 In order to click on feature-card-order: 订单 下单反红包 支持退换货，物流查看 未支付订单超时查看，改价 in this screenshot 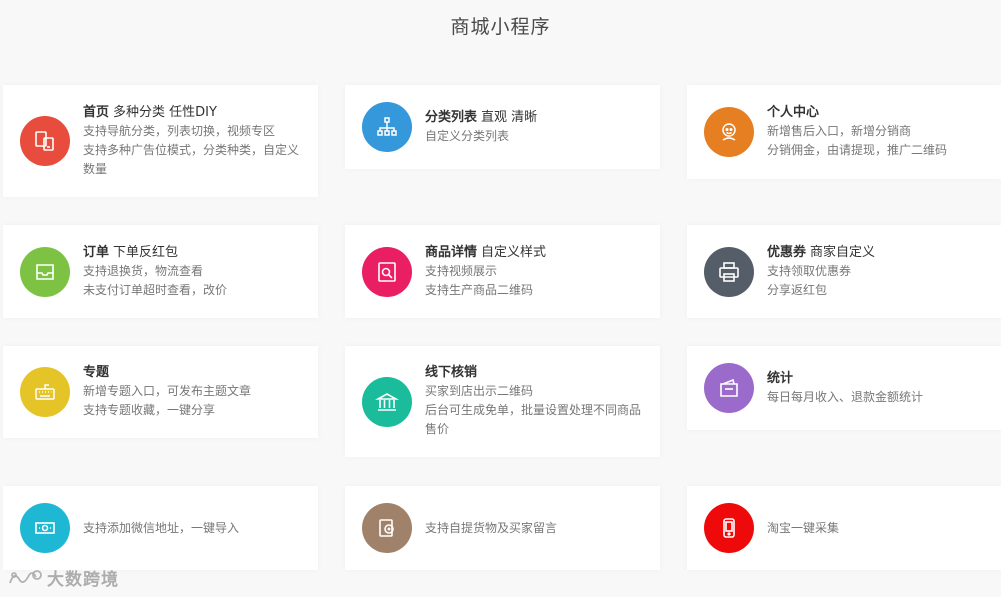, I will do `click(160, 271)`.